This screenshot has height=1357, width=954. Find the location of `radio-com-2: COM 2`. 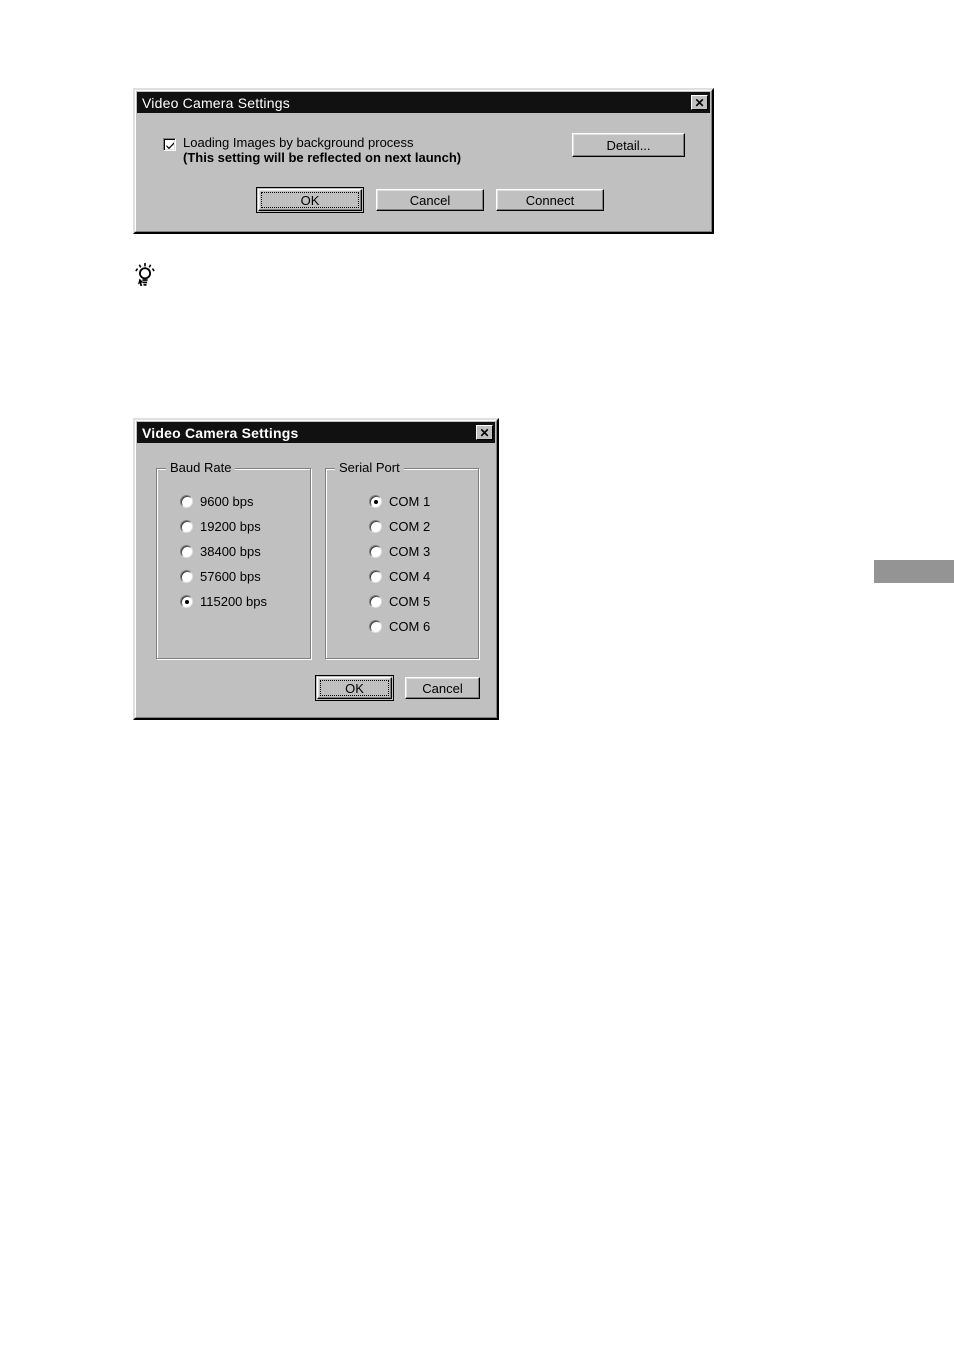

radio-com-2: COM 2 is located at coordinates (399, 526).